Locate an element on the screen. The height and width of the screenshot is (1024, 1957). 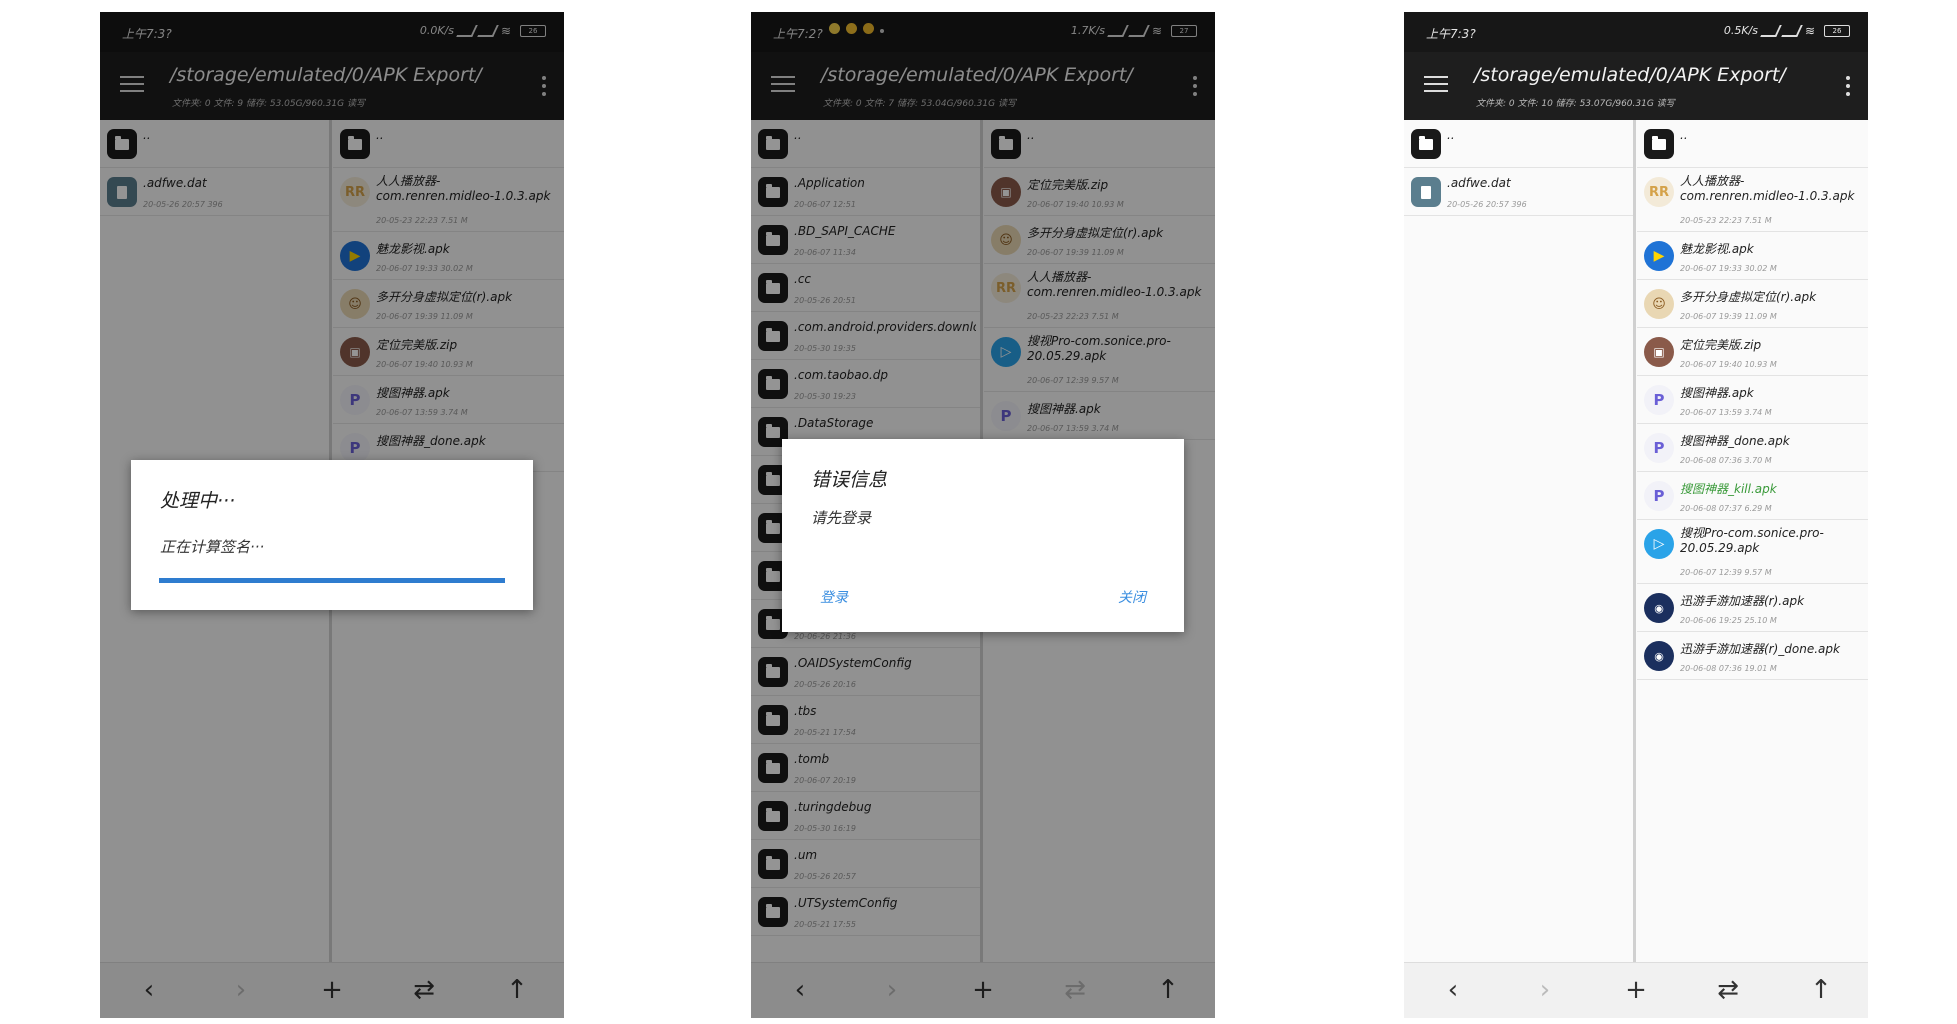
swap-panes-button: ⇄ is located at coordinates (1728, 990).